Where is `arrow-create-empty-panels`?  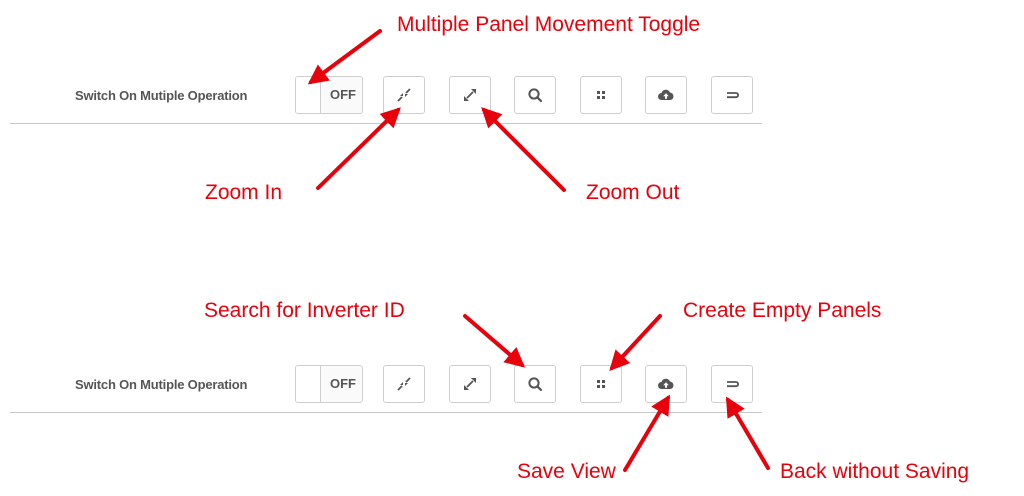 arrow-create-empty-panels is located at coordinates (635, 342).